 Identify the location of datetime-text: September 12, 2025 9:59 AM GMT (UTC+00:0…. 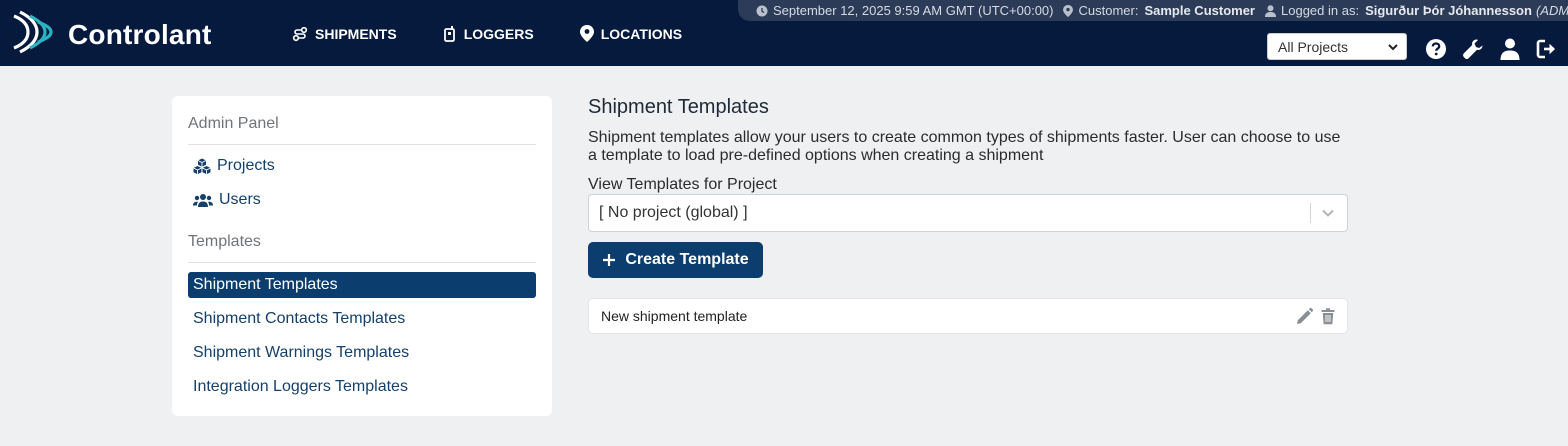
(913, 10).